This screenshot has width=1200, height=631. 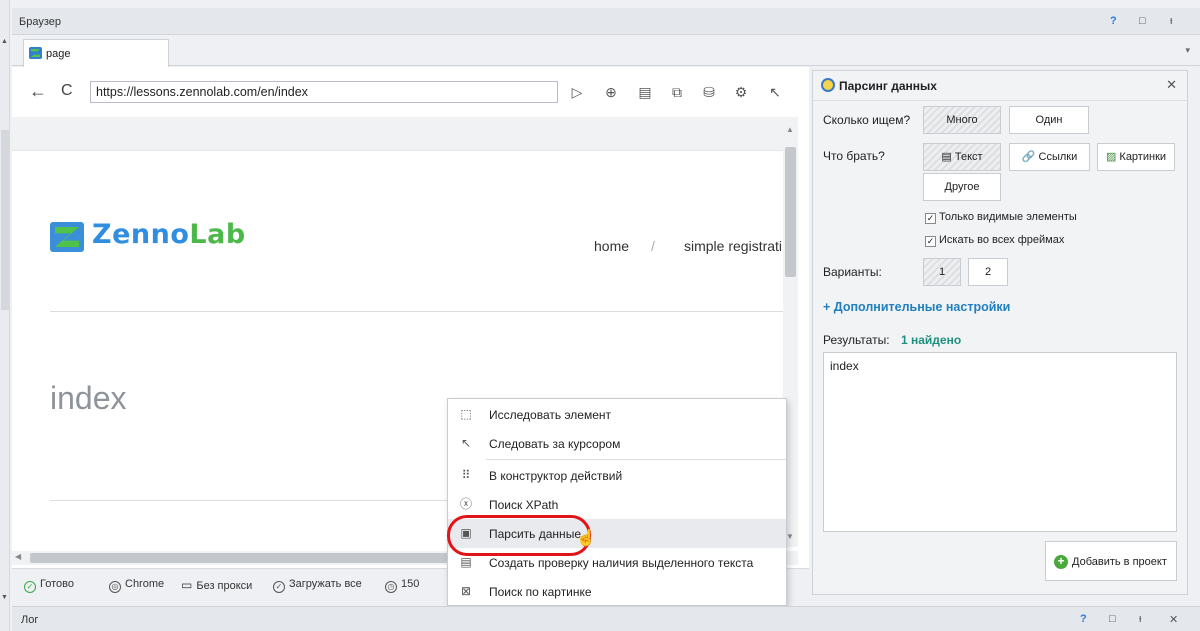 I want to click on nav-link-simple-registration: simple registrati, so click(x=733, y=246).